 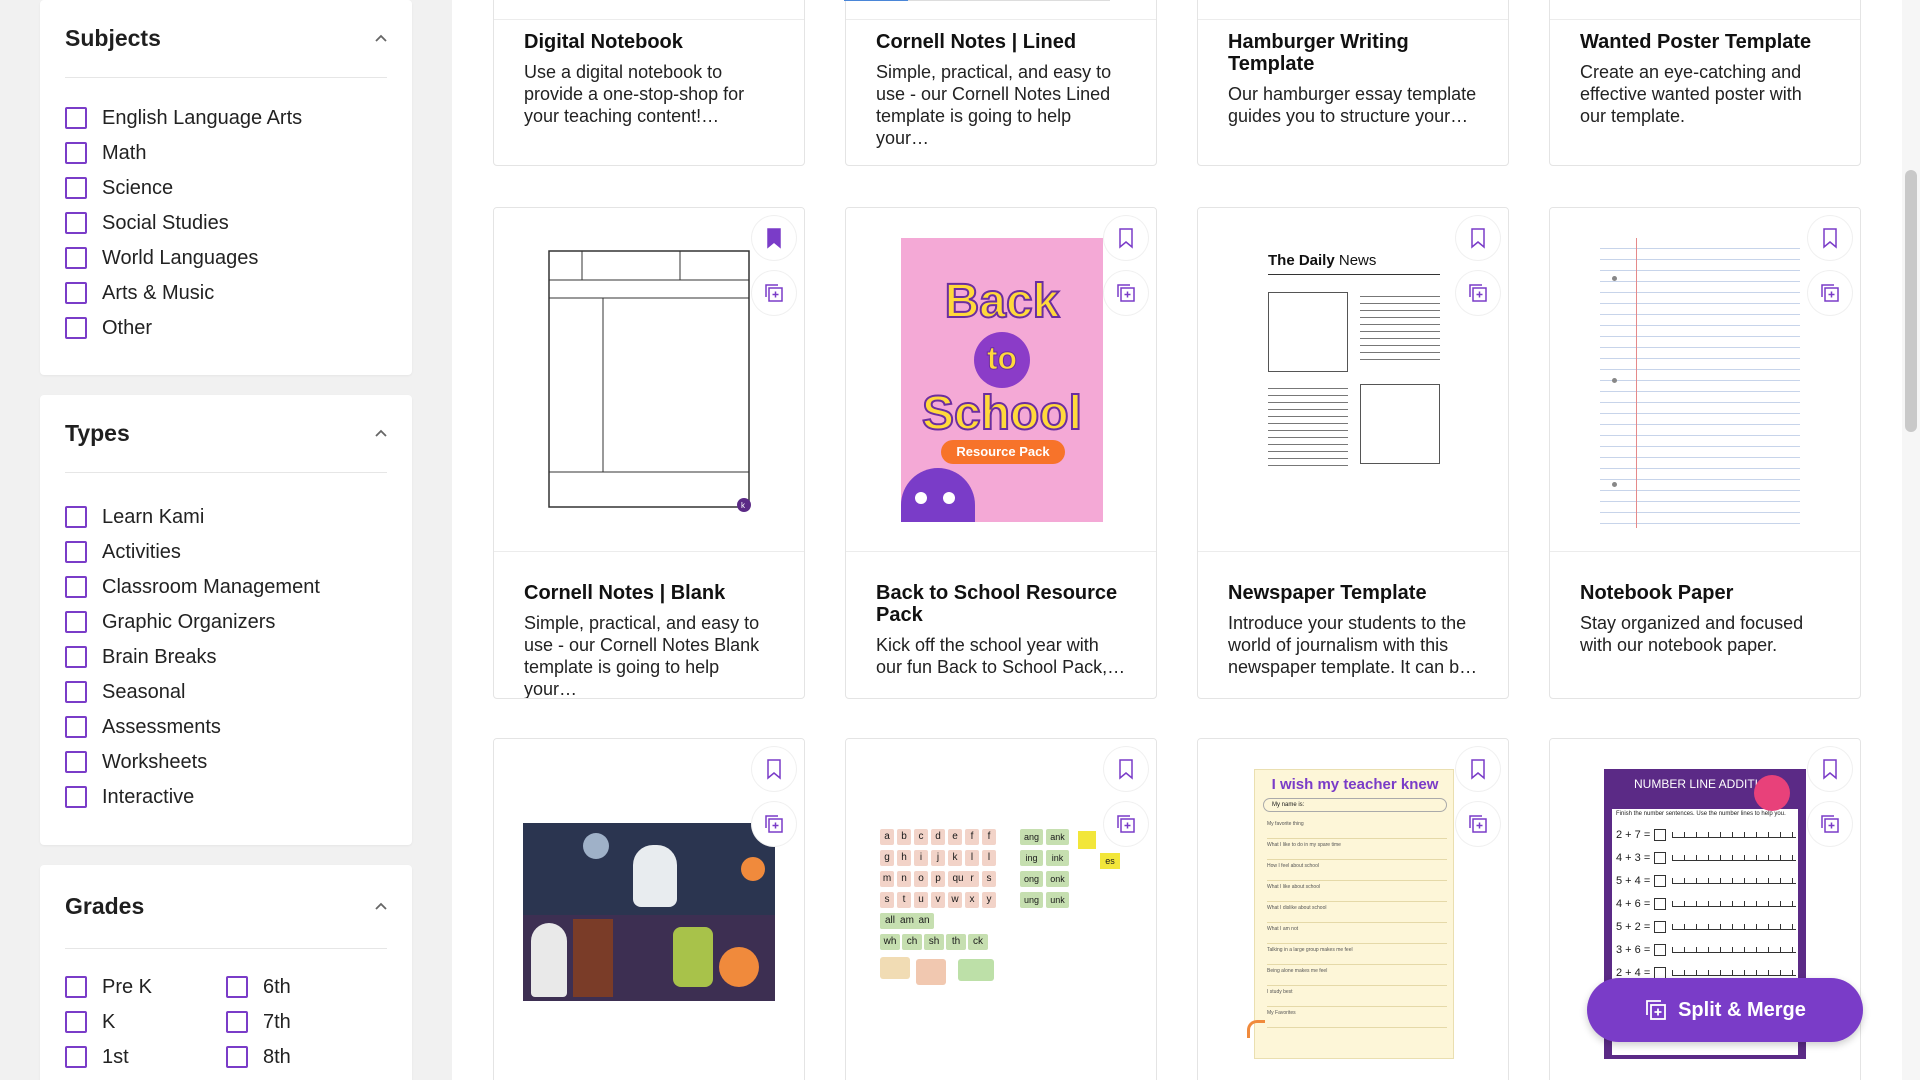 What do you see at coordinates (105, 153) in the screenshot?
I see `filter-option: Math` at bounding box center [105, 153].